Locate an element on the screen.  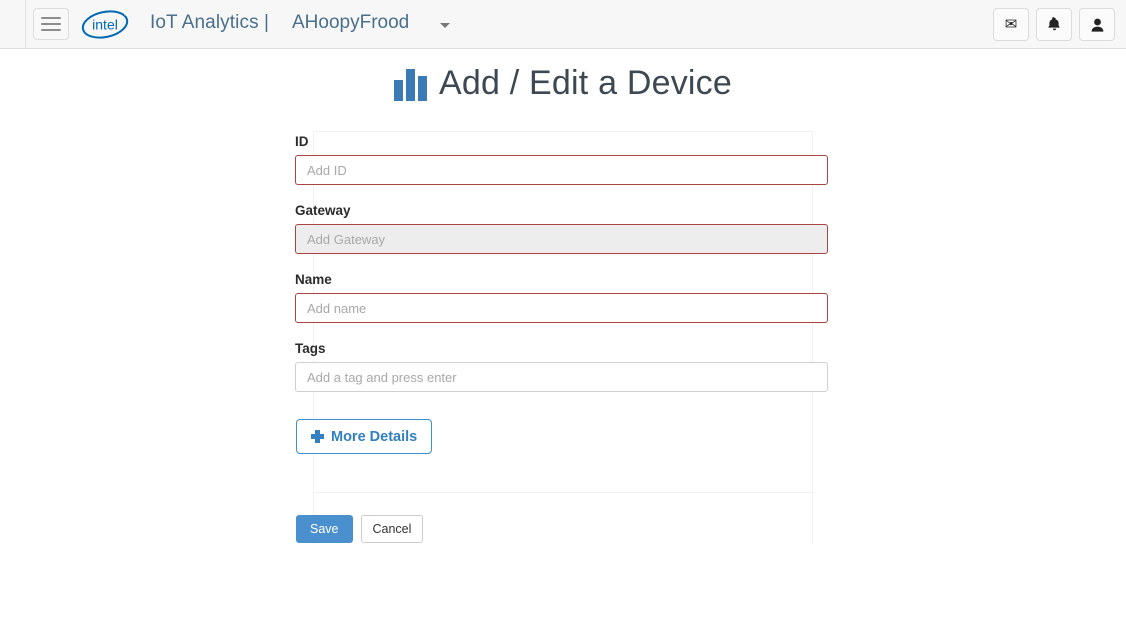
label-gateway: Gateway is located at coordinates (323, 210).